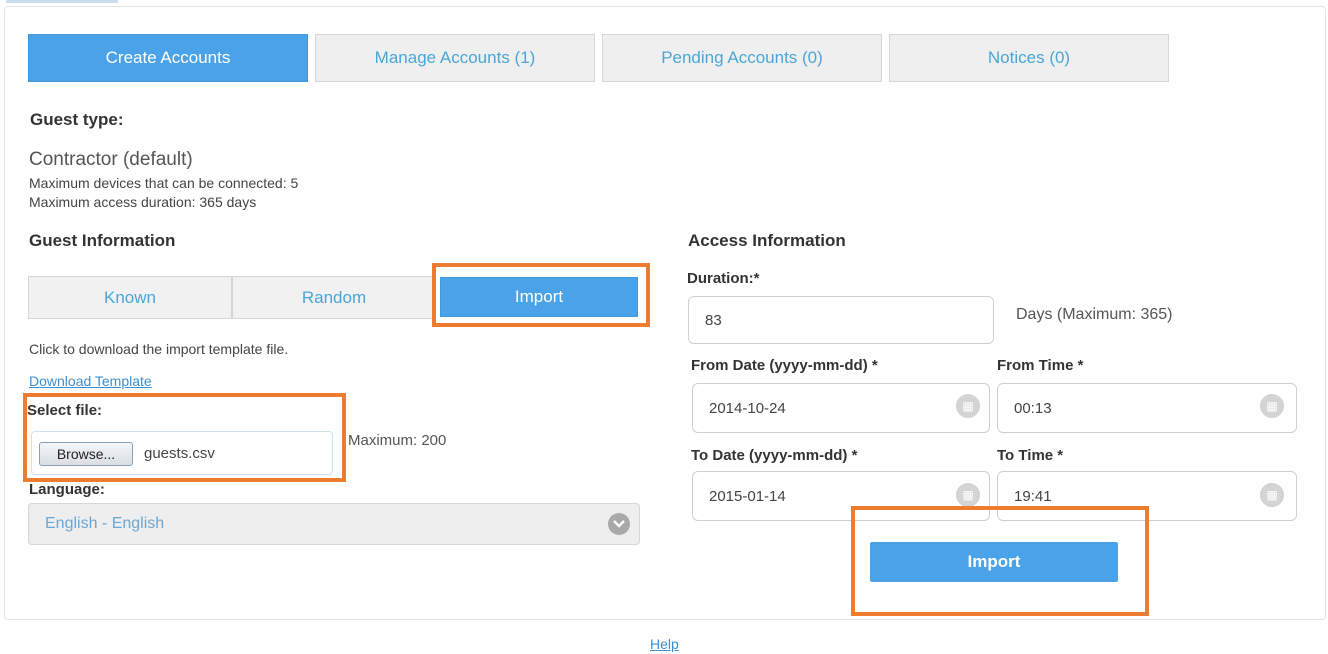 This screenshot has height=654, width=1328. Describe the element at coordinates (841, 408) in the screenshot. I see `from-date-input: 2014-10-24` at that location.